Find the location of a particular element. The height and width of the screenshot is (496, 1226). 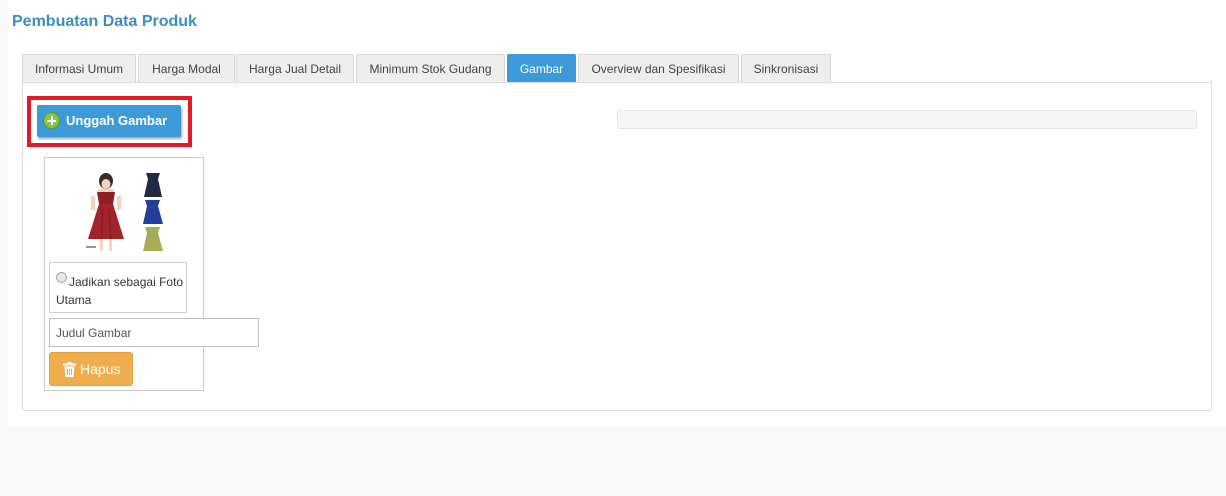

plus-circle-icon is located at coordinates (51, 120).